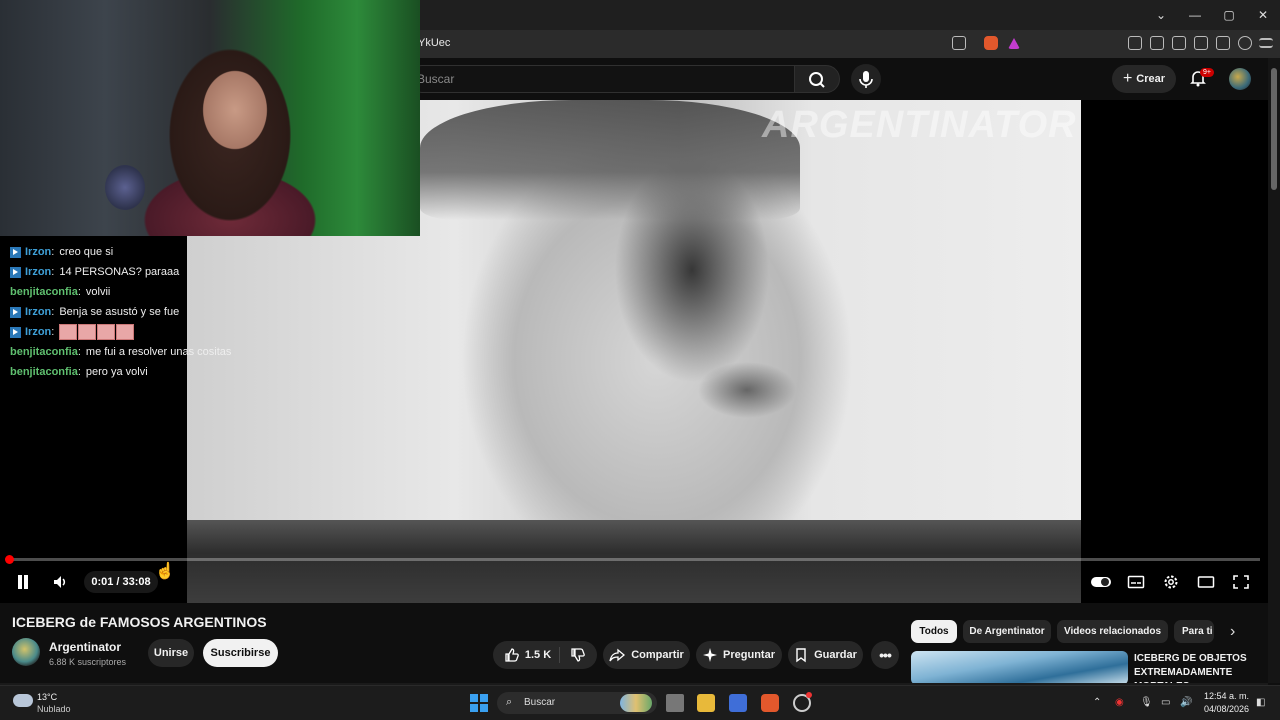  I want to click on cast-icon, so click(959, 43).